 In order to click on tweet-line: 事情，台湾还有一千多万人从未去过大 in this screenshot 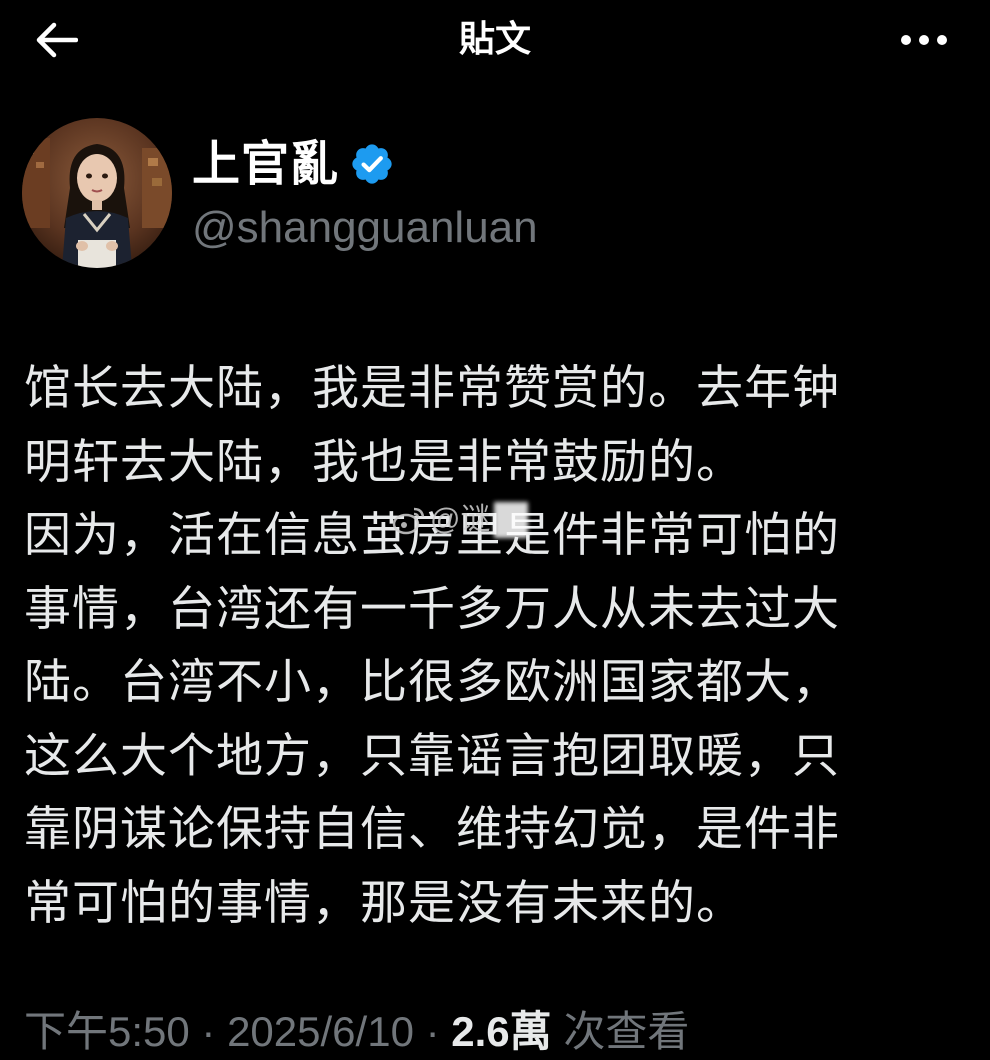, I will do `click(432, 609)`.